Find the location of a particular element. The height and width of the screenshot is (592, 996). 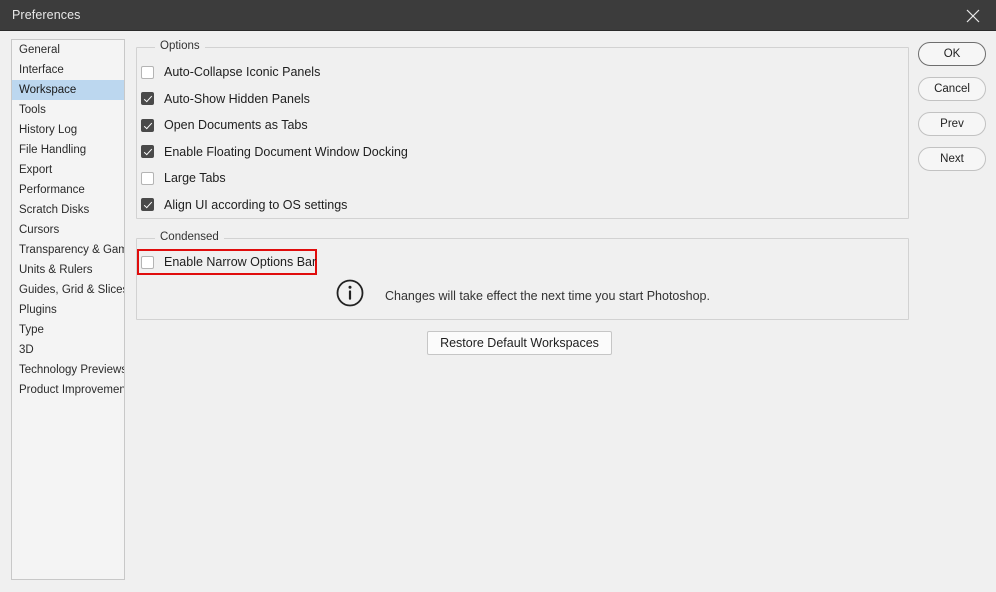

close-glyph is located at coordinates (973, 16).